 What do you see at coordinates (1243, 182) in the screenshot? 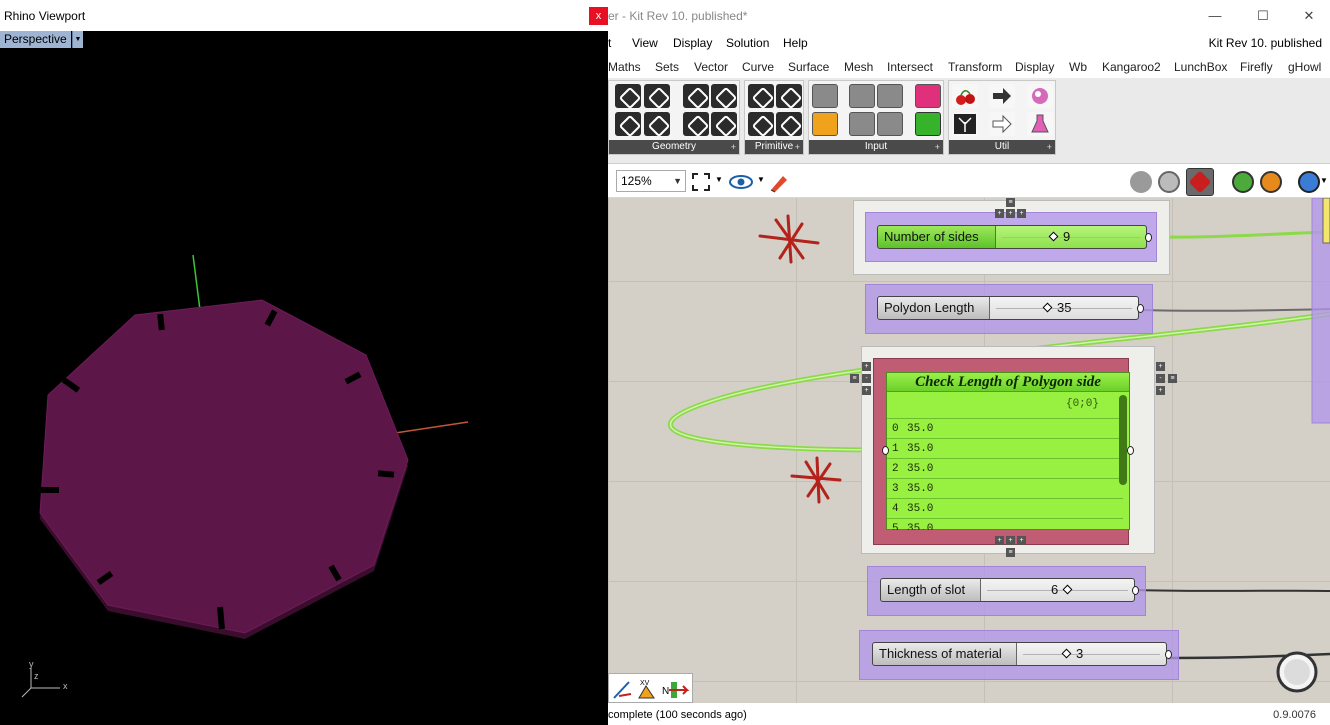
I see `bake-icon` at bounding box center [1243, 182].